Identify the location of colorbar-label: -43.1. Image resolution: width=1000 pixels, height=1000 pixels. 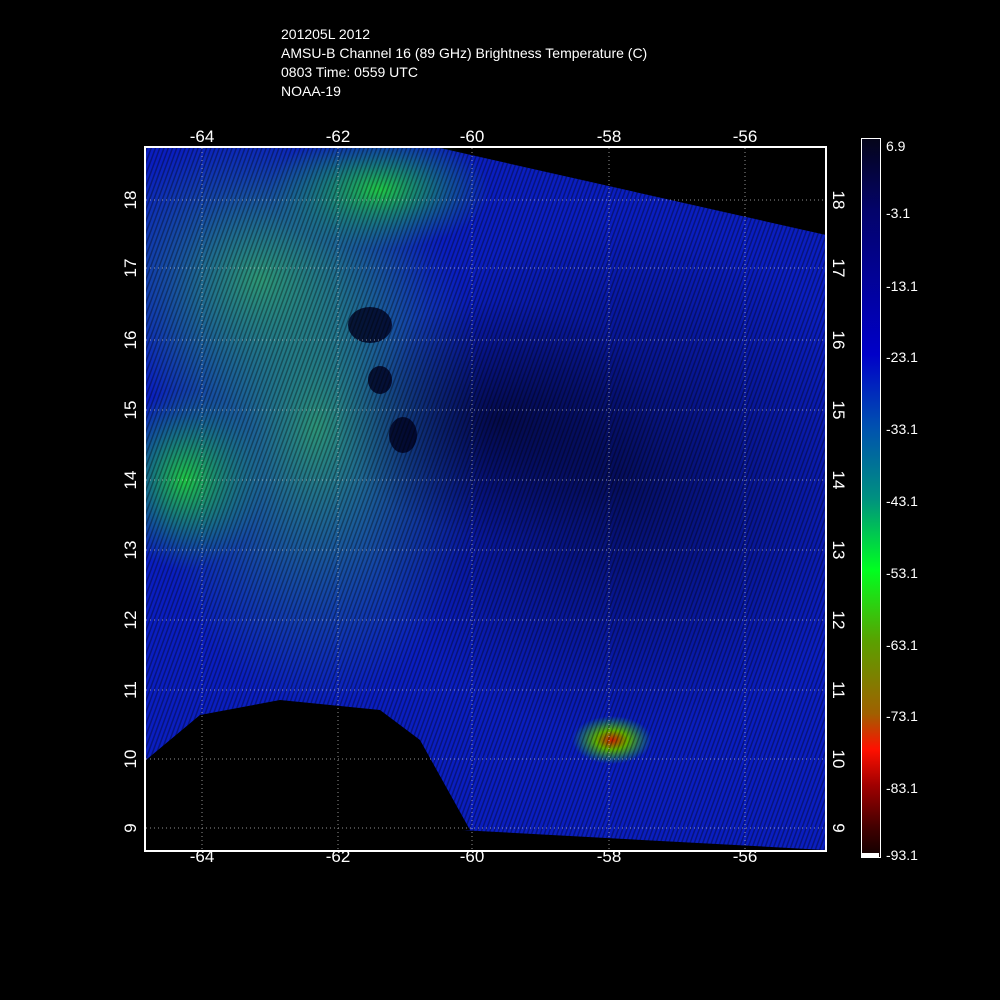
(902, 501).